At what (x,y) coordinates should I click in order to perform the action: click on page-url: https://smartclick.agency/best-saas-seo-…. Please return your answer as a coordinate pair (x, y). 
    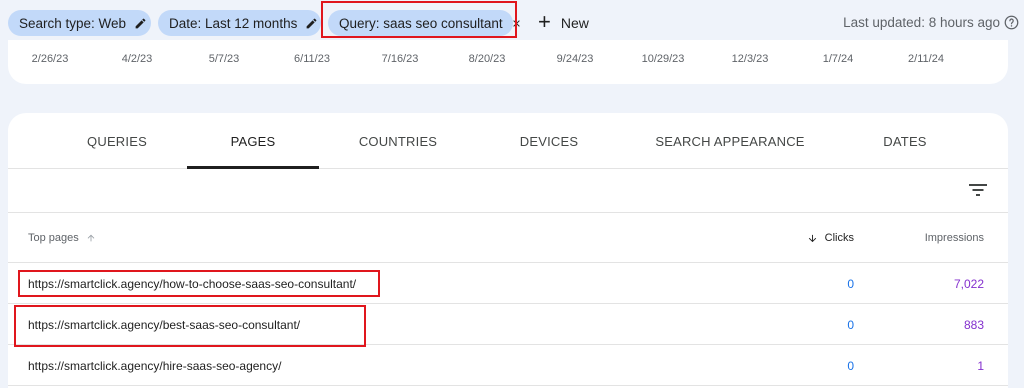
    Looking at the image, I should click on (164, 325).